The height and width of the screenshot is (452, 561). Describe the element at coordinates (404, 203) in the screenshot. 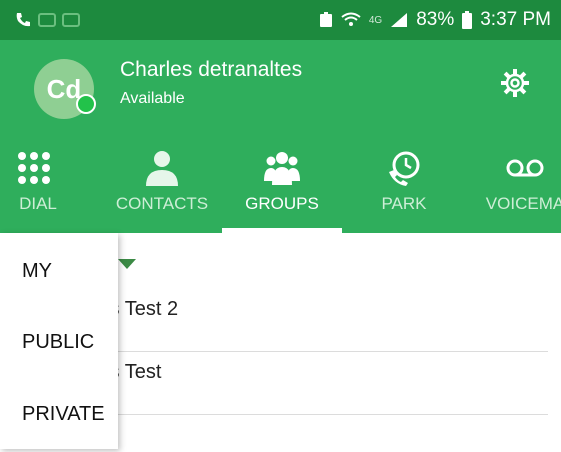

I see `tab-label: PARK` at that location.